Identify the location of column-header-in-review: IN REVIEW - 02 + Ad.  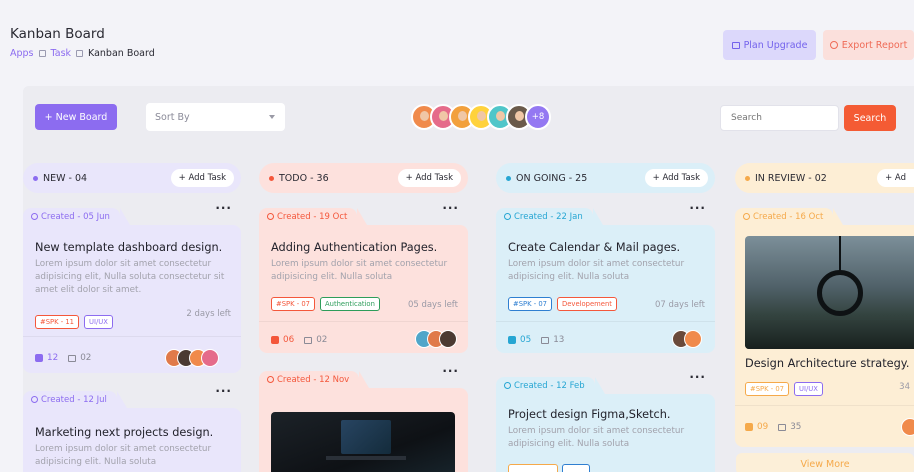
(824, 178).